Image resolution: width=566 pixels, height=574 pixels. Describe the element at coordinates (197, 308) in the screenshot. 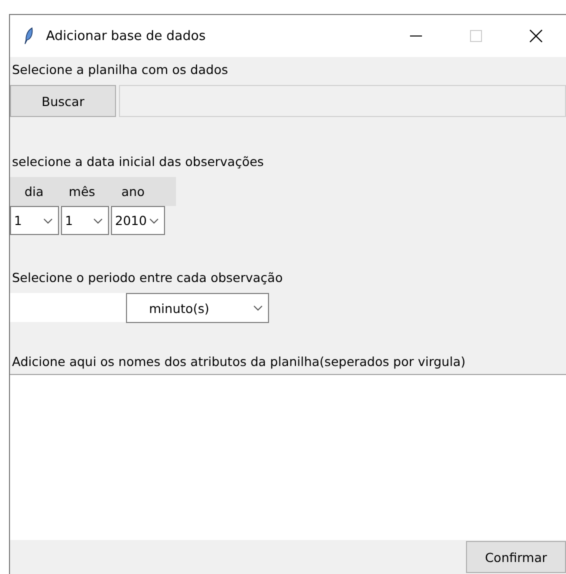

I see `unit-dropdown: minuto(s)` at that location.